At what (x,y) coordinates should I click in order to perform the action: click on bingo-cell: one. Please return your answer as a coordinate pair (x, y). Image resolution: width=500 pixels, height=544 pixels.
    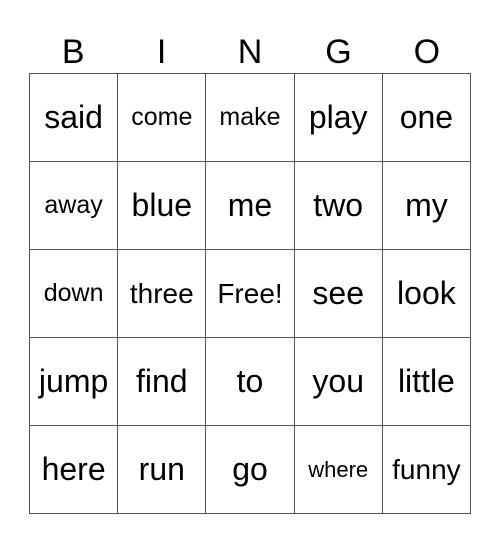
    Looking at the image, I should click on (426, 118).